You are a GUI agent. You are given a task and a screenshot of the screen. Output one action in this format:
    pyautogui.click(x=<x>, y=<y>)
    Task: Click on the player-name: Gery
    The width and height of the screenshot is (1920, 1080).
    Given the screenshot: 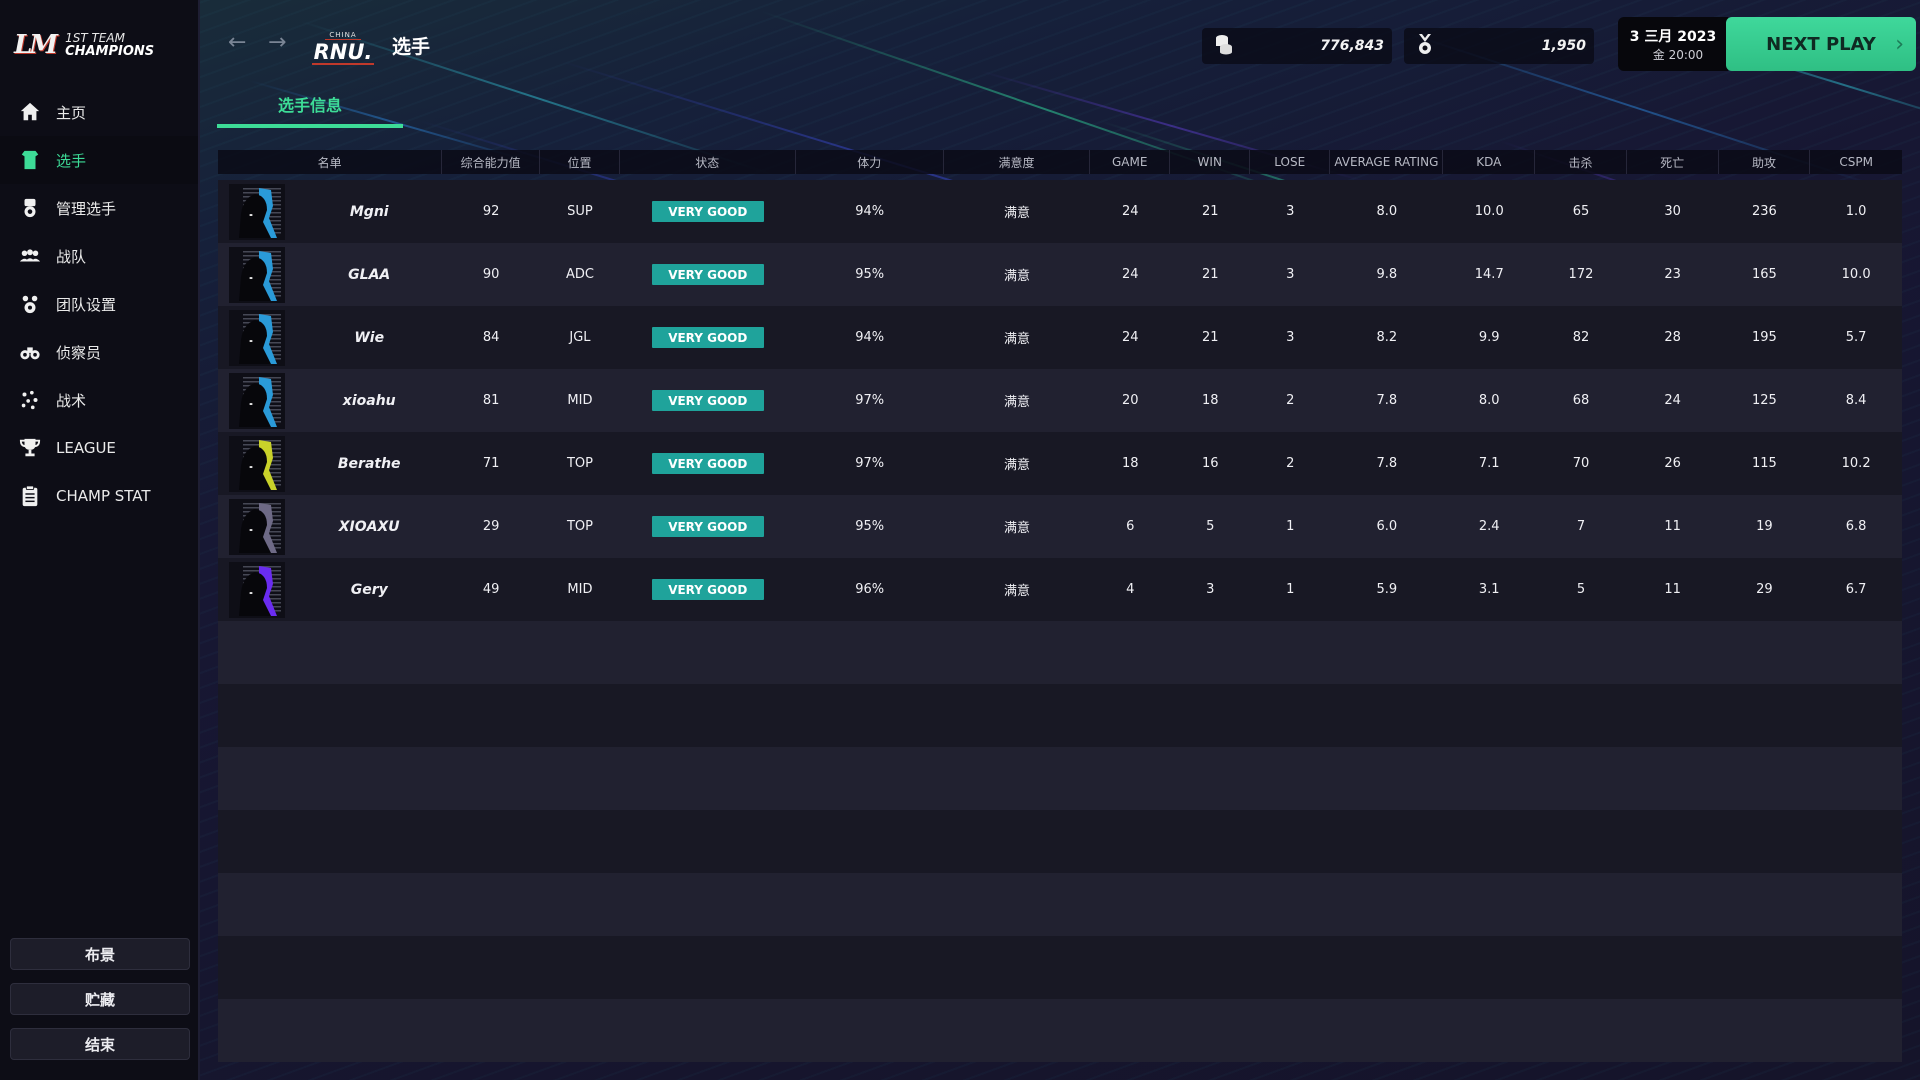 What is the action you would take?
    pyautogui.click(x=369, y=589)
    